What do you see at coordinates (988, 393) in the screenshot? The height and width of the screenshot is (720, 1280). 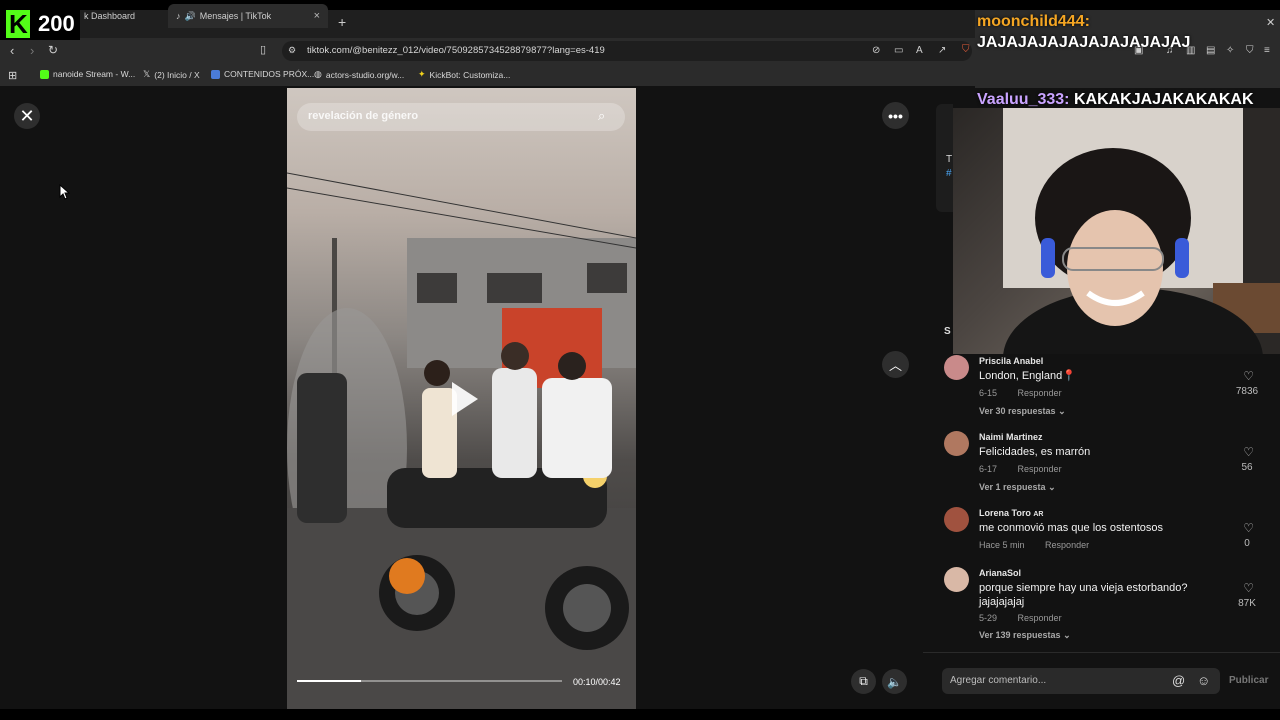 I see `comment-date: 6-15` at bounding box center [988, 393].